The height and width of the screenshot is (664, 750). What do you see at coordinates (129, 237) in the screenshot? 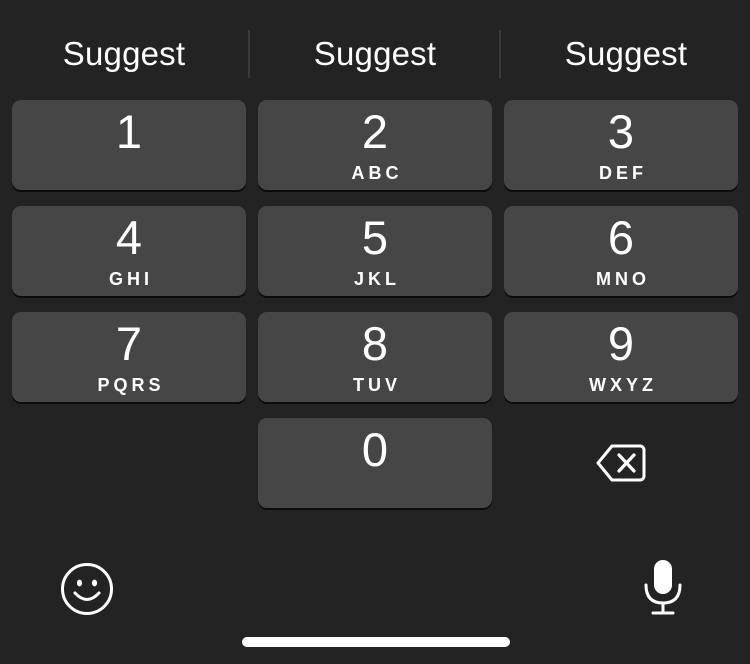
I see `key-digit: 4` at bounding box center [129, 237].